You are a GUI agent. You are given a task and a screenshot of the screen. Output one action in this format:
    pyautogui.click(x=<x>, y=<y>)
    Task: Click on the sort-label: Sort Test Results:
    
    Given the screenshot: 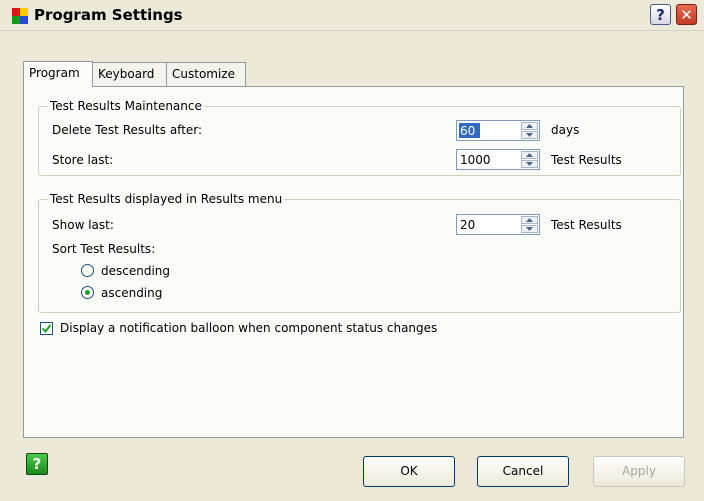 What is the action you would take?
    pyautogui.click(x=104, y=249)
    